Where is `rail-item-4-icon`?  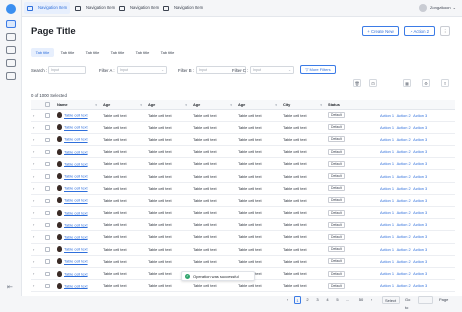
rail-item-4-icon is located at coordinates (11, 63).